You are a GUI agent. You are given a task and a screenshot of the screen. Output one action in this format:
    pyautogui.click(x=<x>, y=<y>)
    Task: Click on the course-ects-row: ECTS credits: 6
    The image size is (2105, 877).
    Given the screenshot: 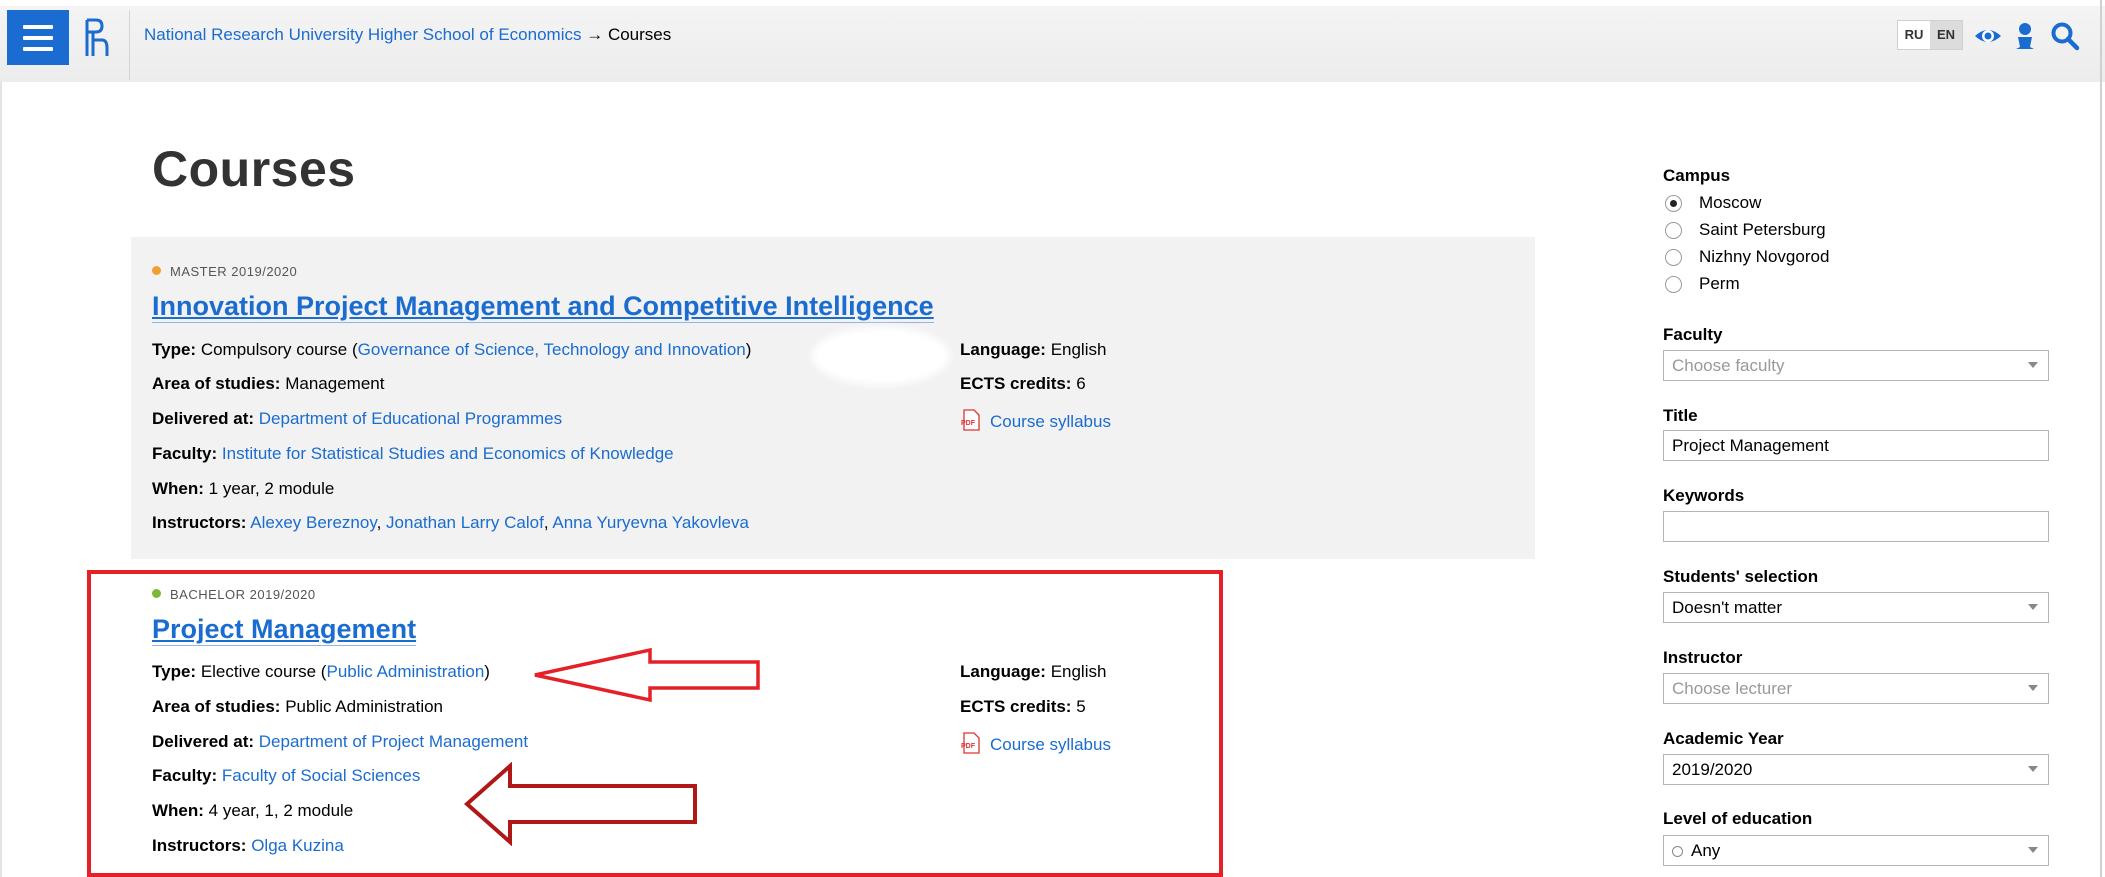 What is the action you would take?
    pyautogui.click(x=1023, y=384)
    